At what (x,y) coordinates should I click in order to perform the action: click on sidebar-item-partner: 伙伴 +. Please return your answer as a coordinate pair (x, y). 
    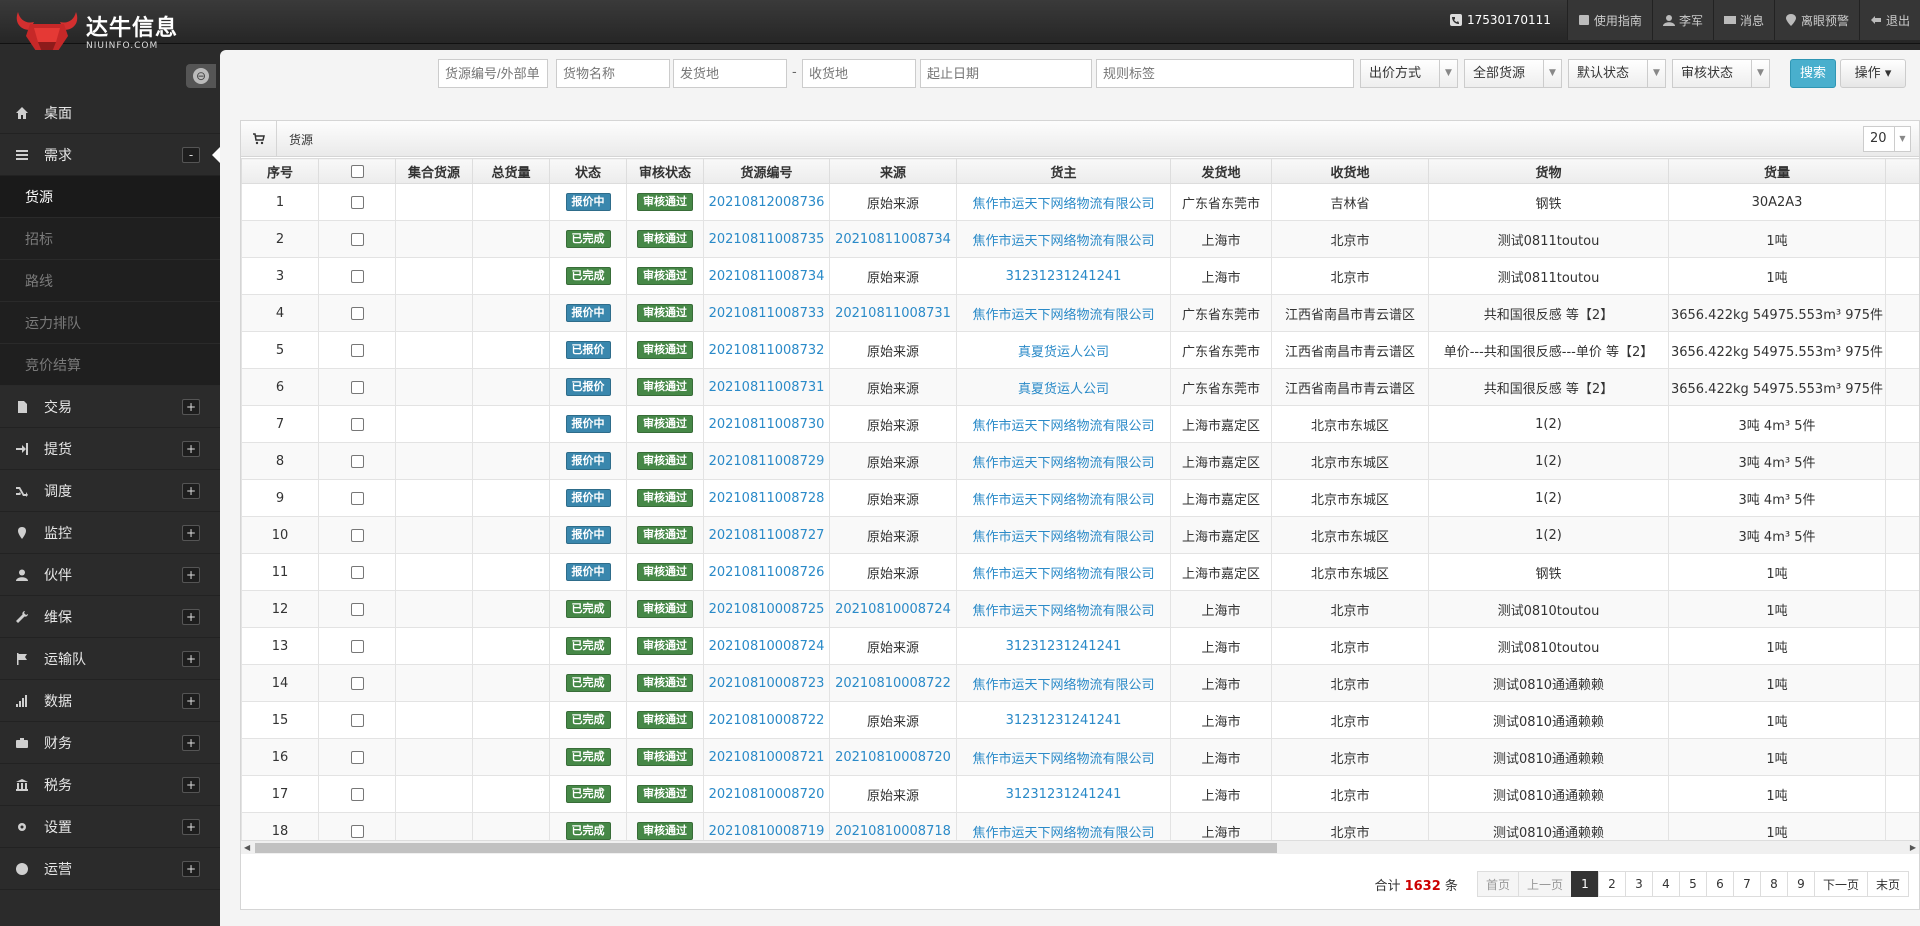
    Looking at the image, I should click on (110, 575).